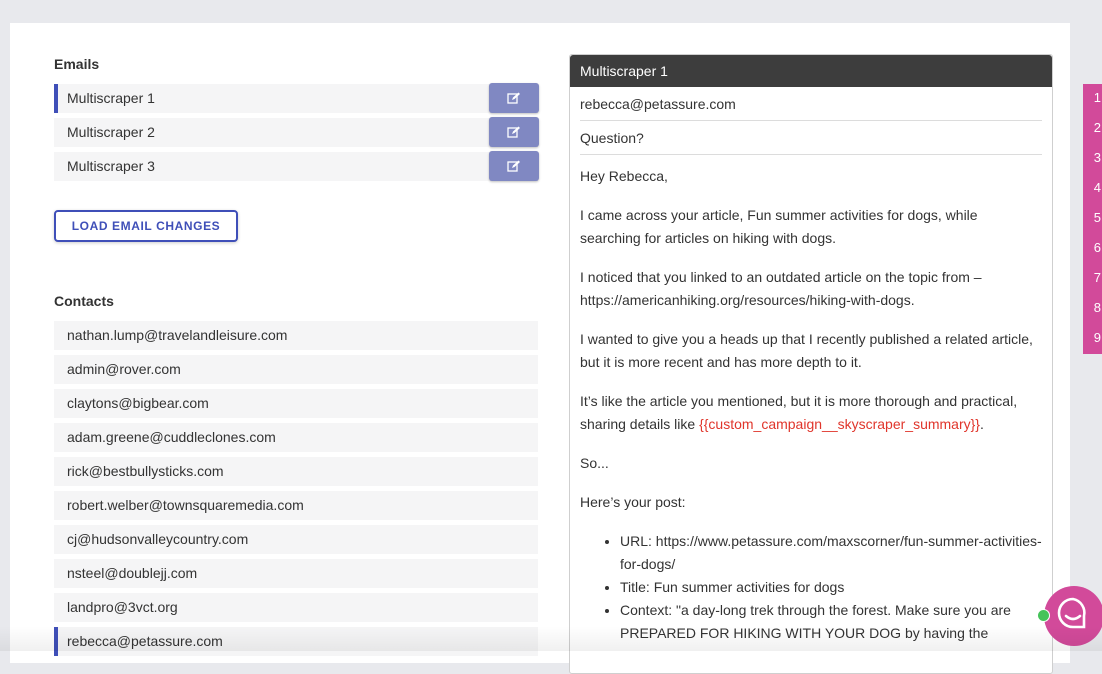  I want to click on preview-greeting: Hey Rebecca,, so click(624, 176).